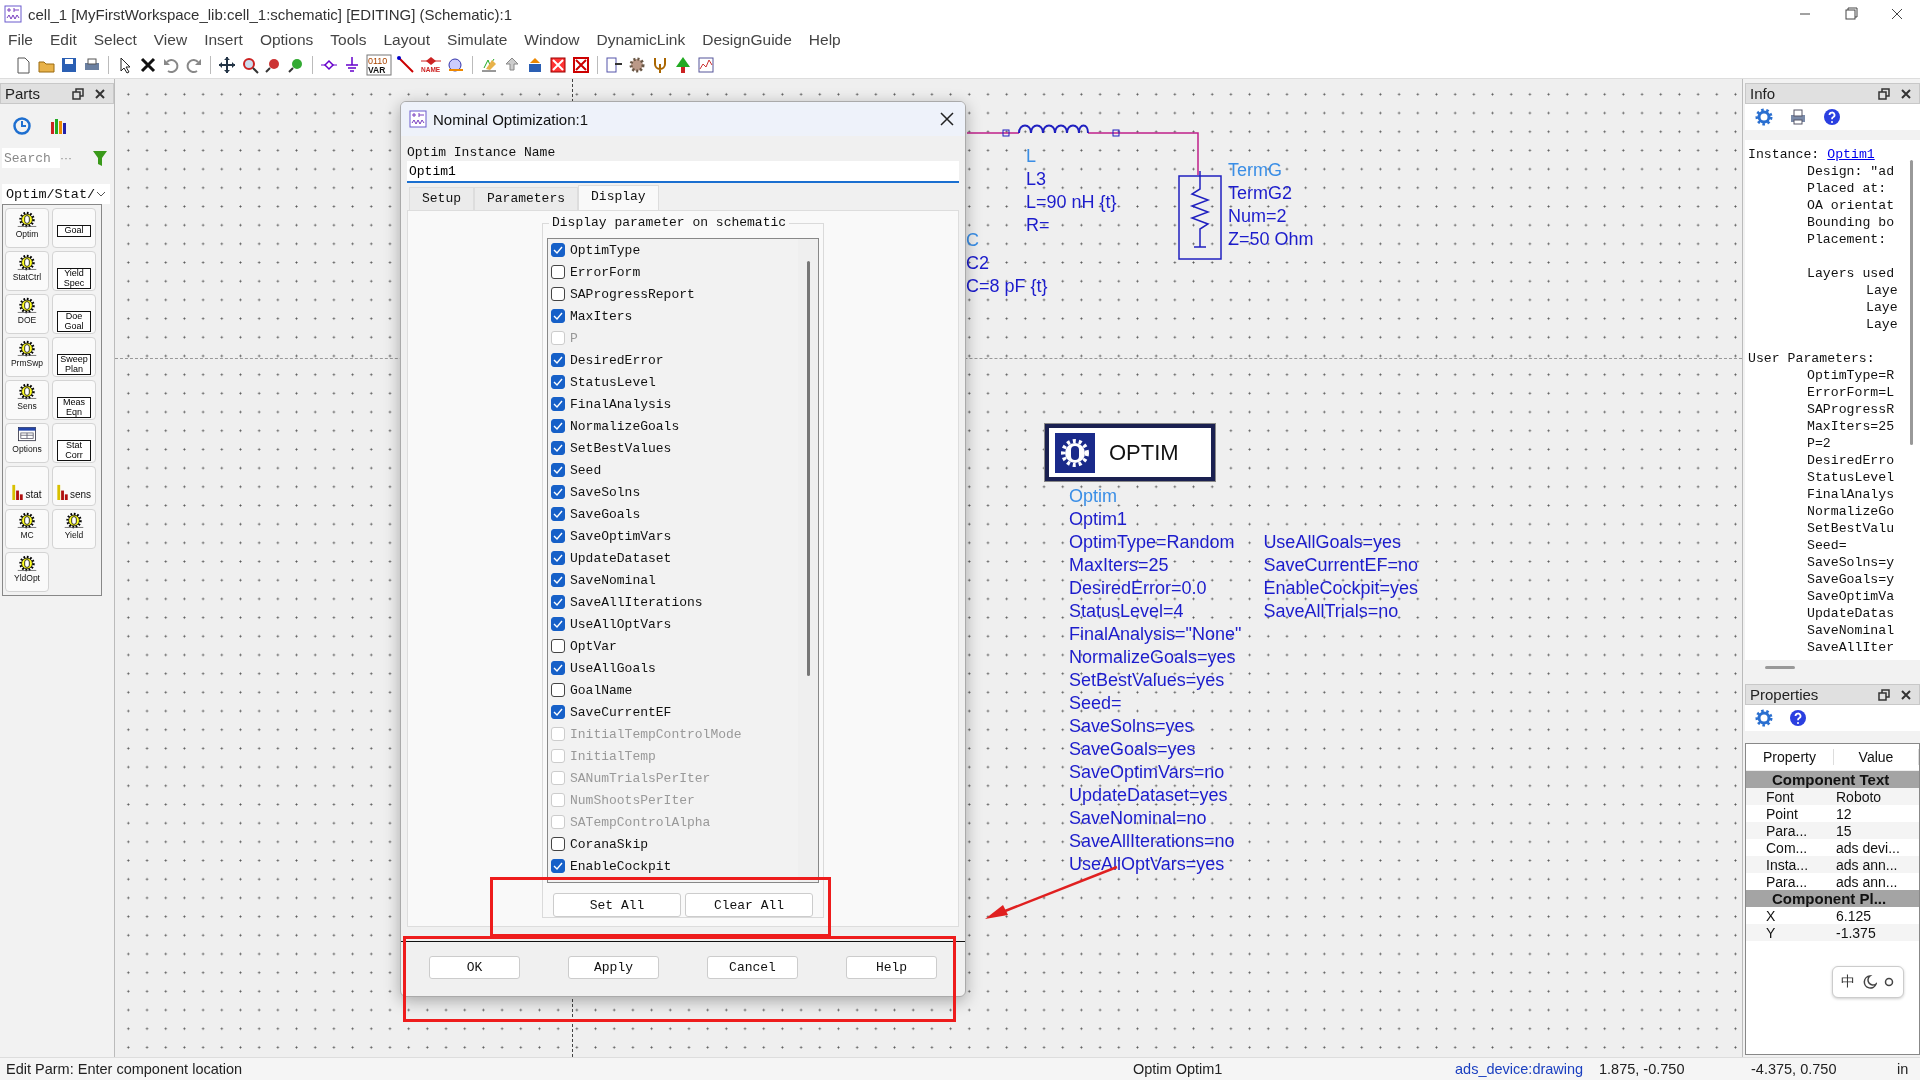 This screenshot has width=1920, height=1080. What do you see at coordinates (617, 905) in the screenshot?
I see `list-button: Set All` at bounding box center [617, 905].